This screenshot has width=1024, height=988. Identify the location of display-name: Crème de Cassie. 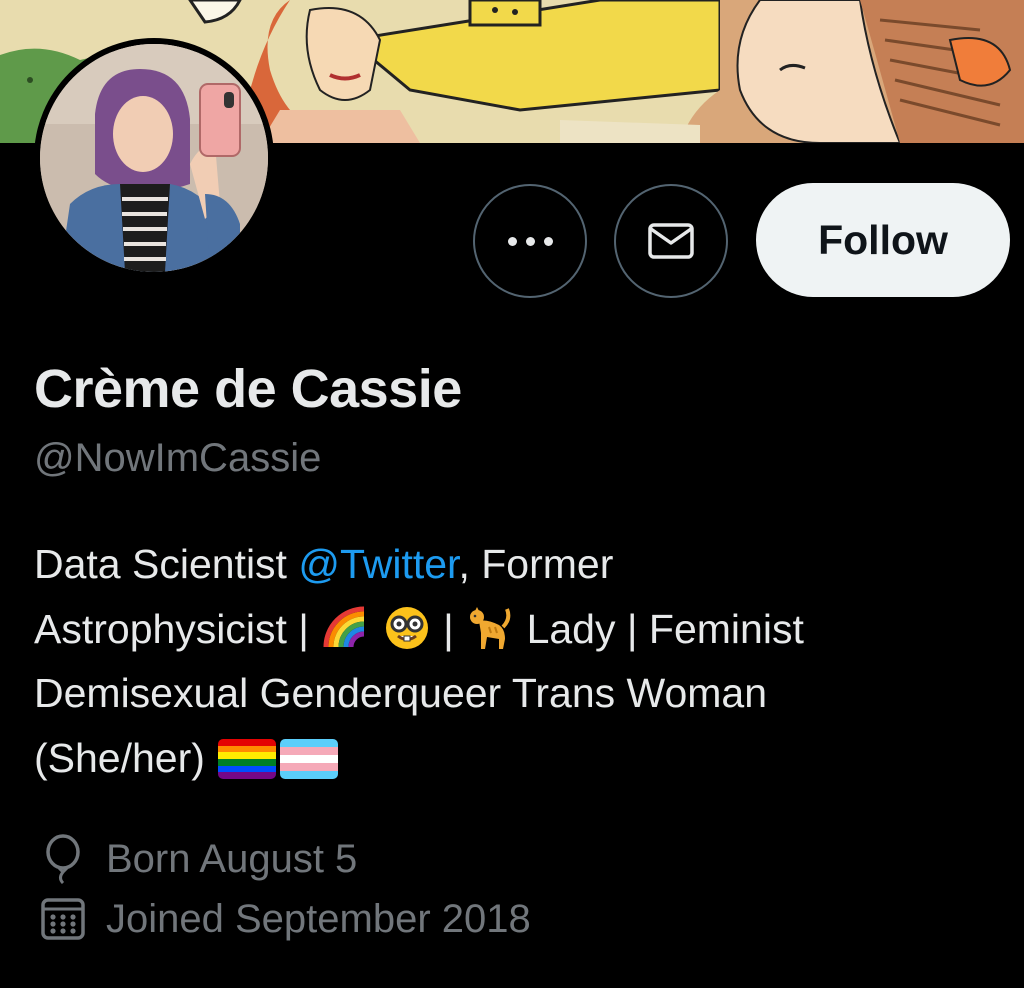
(248, 389).